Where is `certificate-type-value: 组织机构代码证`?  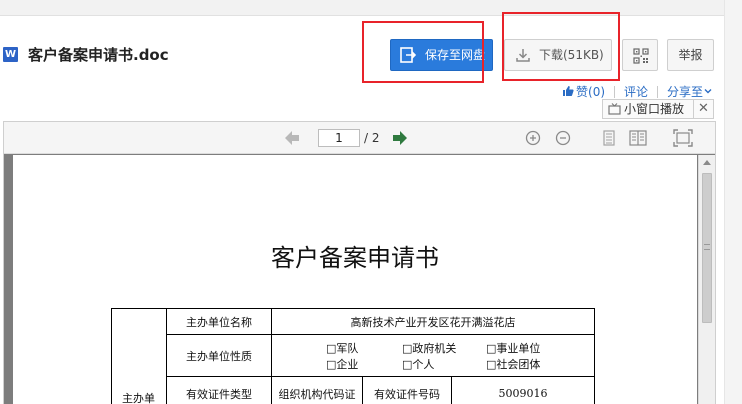
certificate-type-value: 组织机构代码证 is located at coordinates (317, 390).